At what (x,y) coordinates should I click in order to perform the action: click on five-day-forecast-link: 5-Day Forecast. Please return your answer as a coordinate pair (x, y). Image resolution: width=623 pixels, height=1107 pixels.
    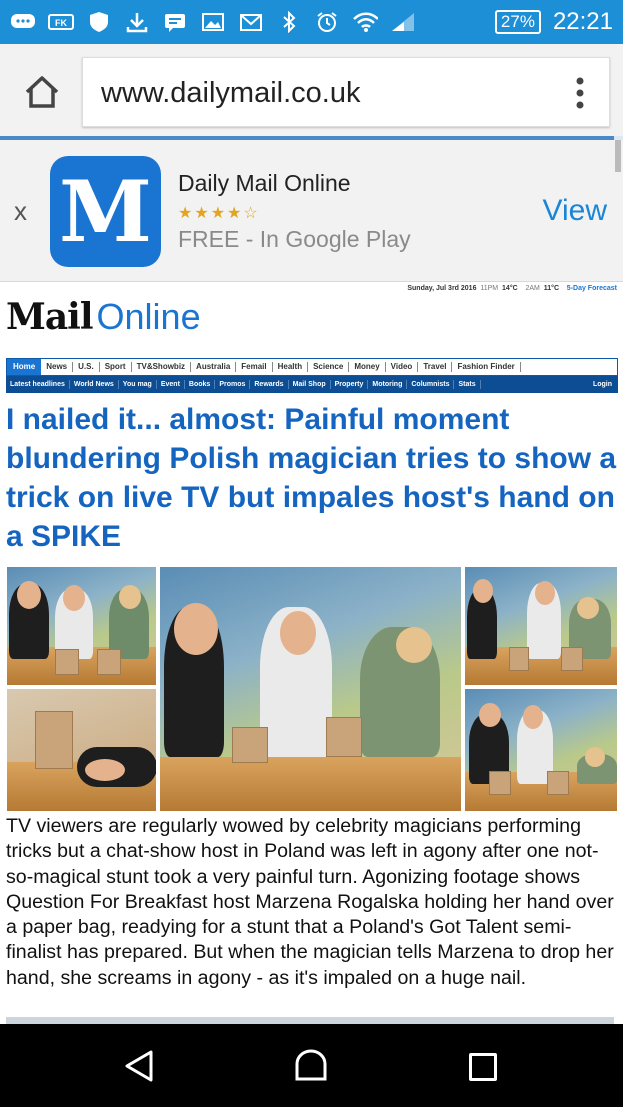
    Looking at the image, I should click on (592, 288).